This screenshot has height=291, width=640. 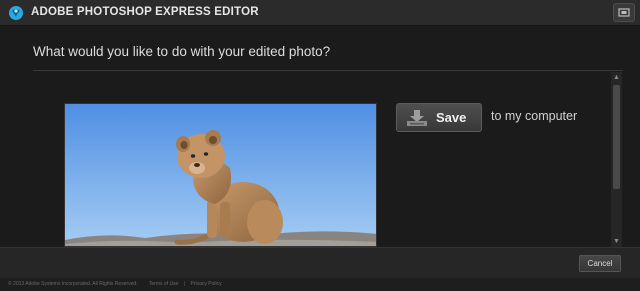 I want to click on divider, so click(x=328, y=70).